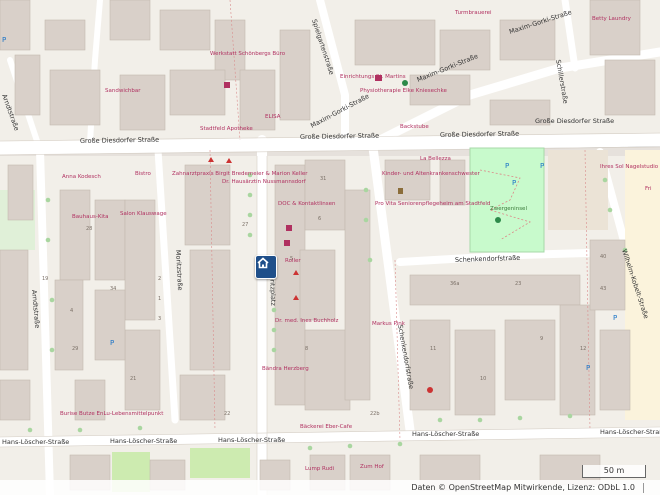 The width and height of the screenshot is (660, 495). Describe the element at coordinates (71, 311) in the screenshot. I see `svg-text: 4` at that location.